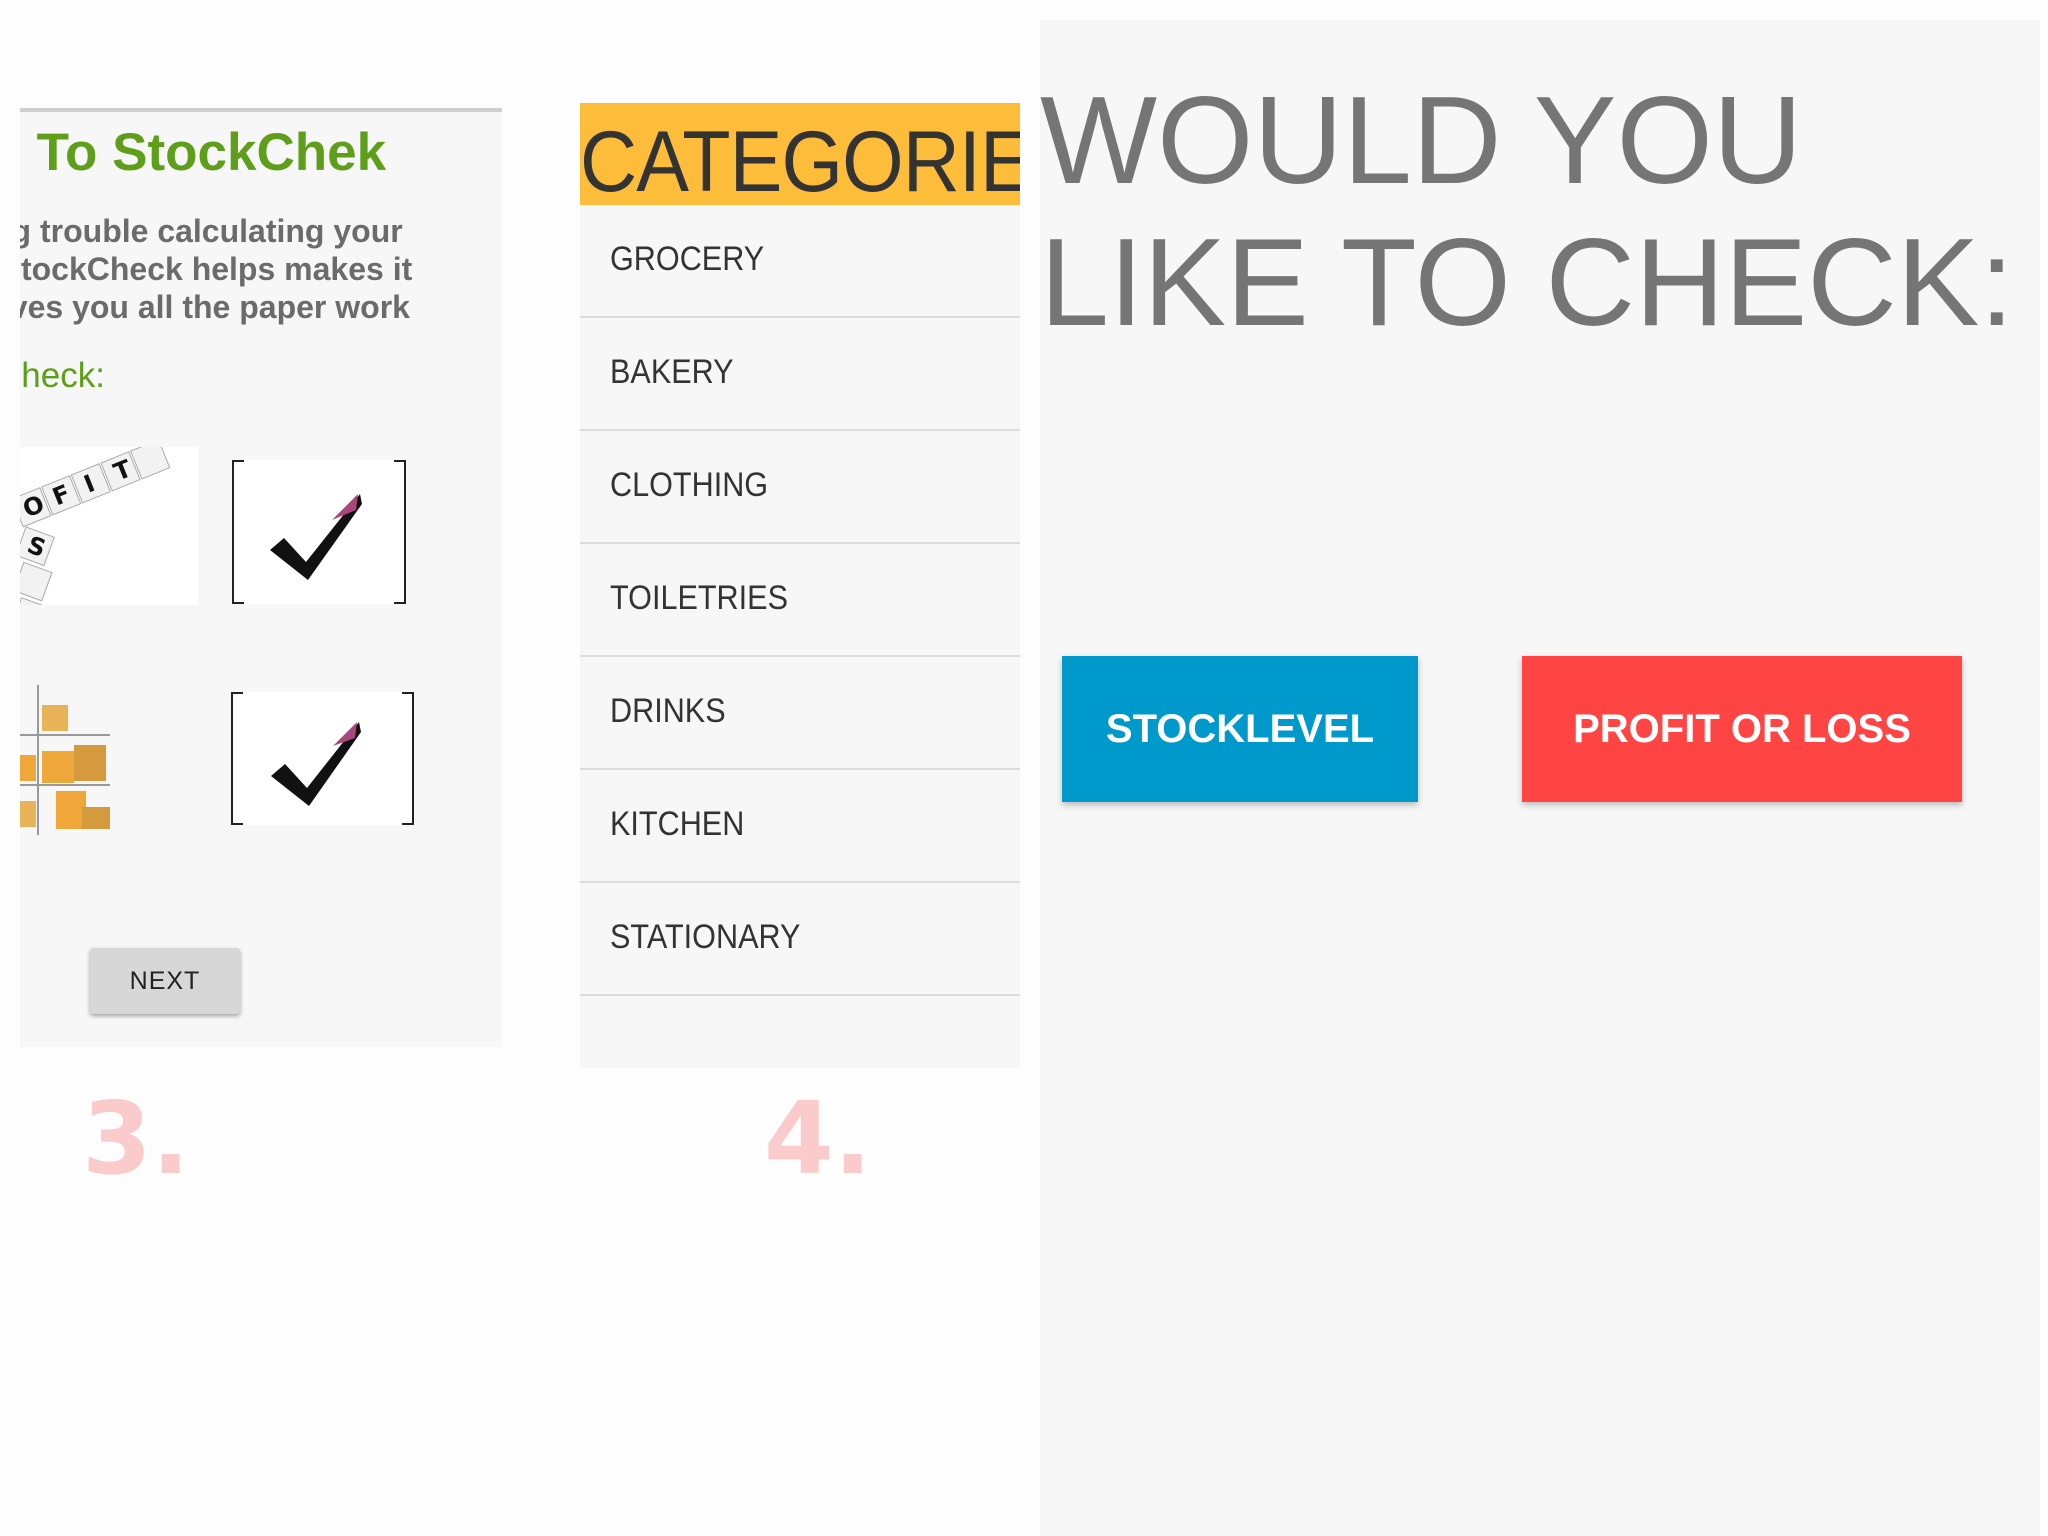  What do you see at coordinates (800, 713) in the screenshot?
I see `category-item-drinks: DRINKS` at bounding box center [800, 713].